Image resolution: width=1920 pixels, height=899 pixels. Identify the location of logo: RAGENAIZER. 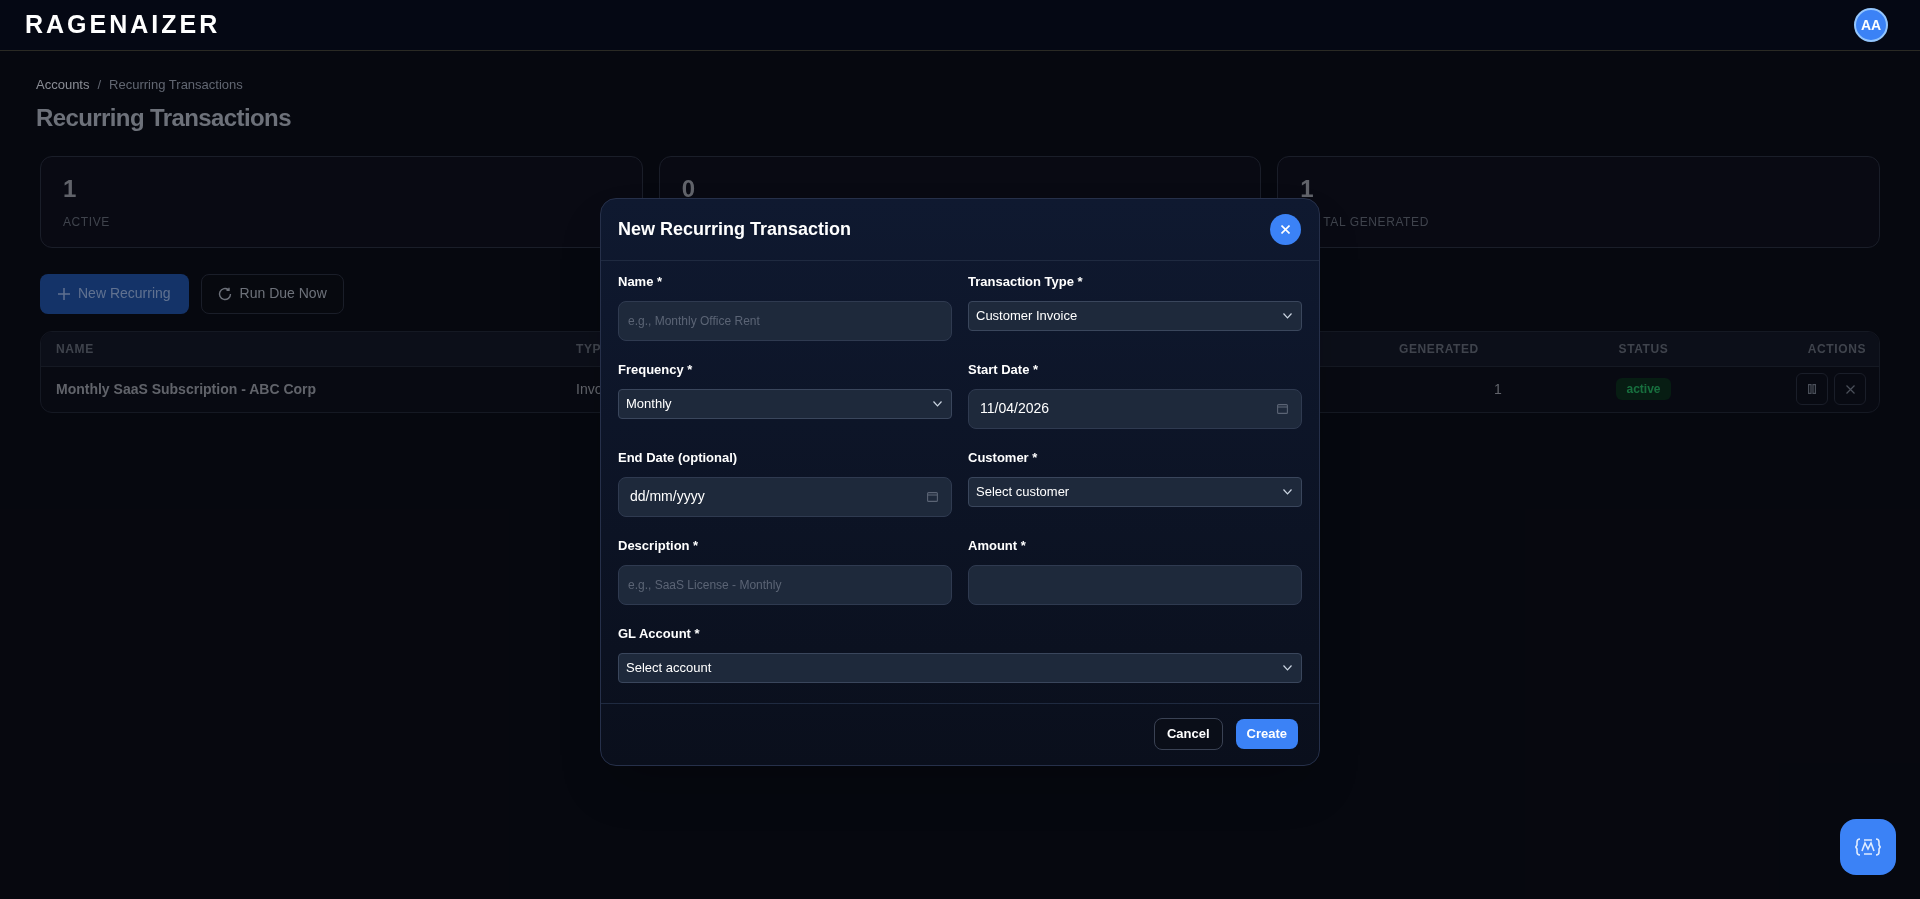
(123, 25).